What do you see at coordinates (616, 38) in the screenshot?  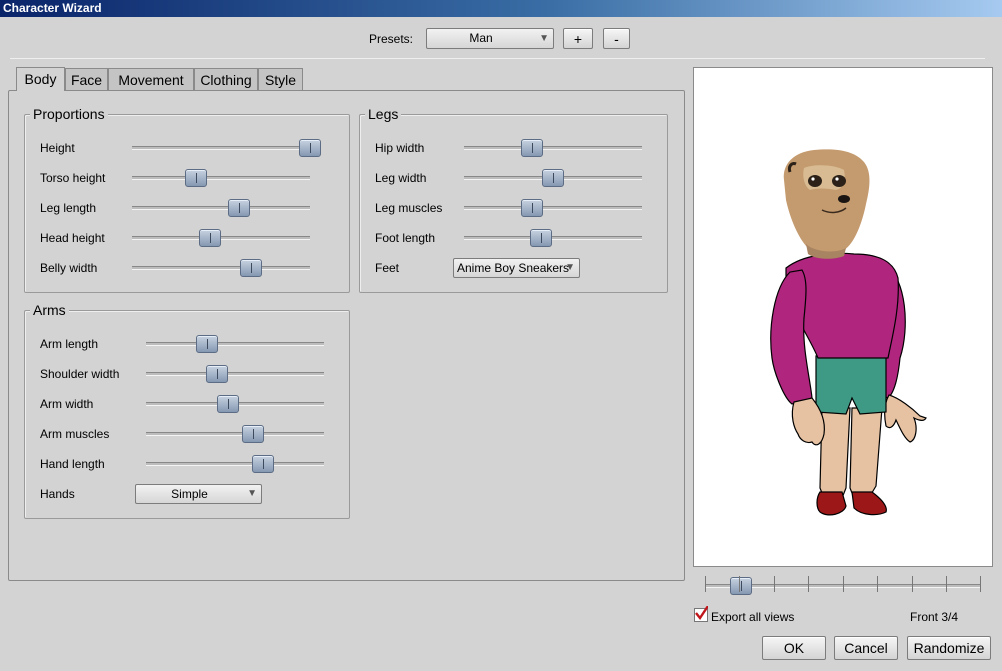 I see `remove-preset-button: -` at bounding box center [616, 38].